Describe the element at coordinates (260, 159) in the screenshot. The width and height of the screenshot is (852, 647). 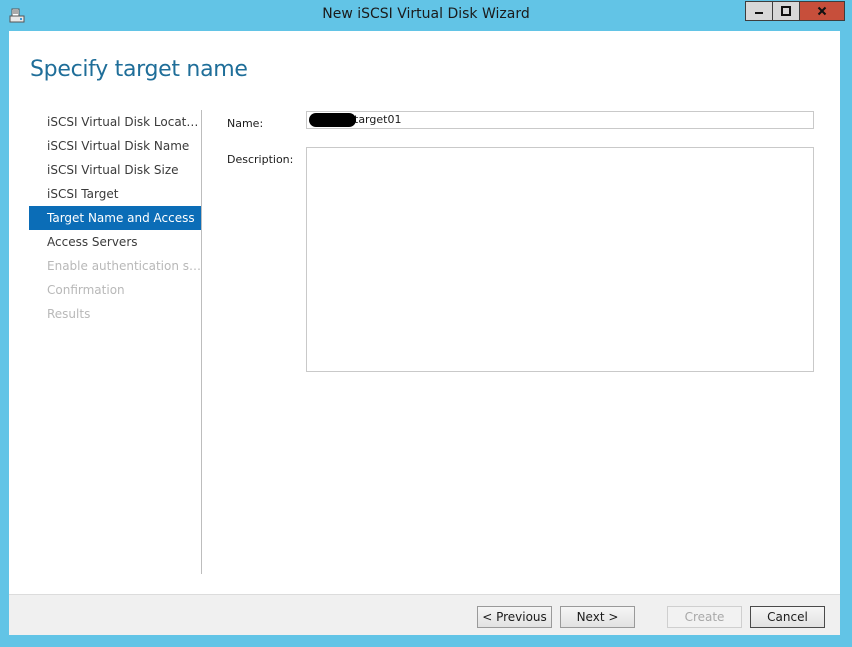
I see `description-label: Description:` at that location.